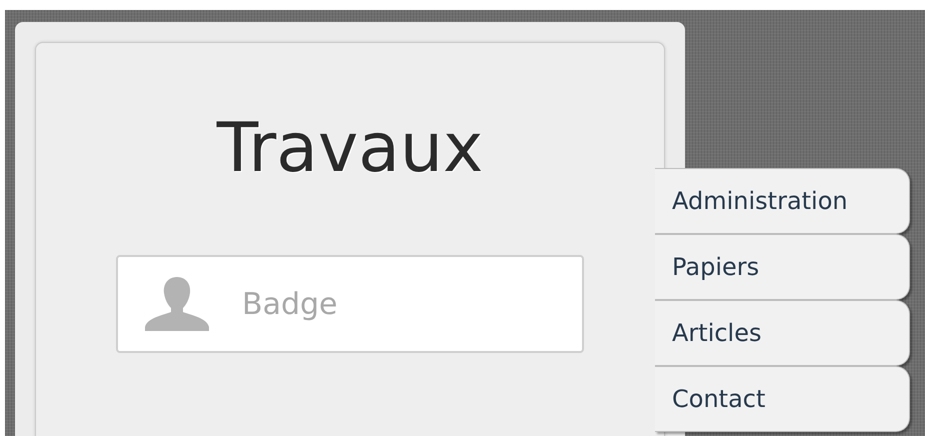 This screenshot has width=925, height=436. Describe the element at coordinates (782, 333) in the screenshot. I see `nav-tab: Articles` at that location.